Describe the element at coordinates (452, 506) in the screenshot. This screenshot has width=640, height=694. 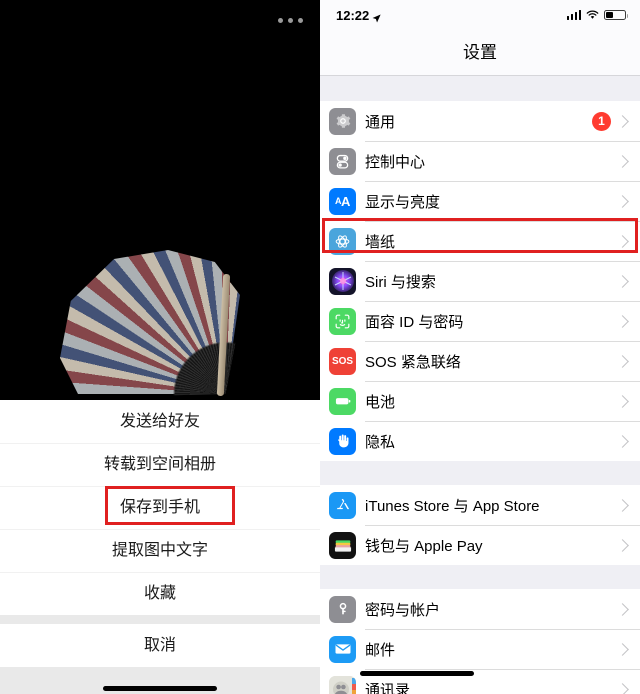
I see `settings-row-label: iTunes Store 与 App Store` at that location.